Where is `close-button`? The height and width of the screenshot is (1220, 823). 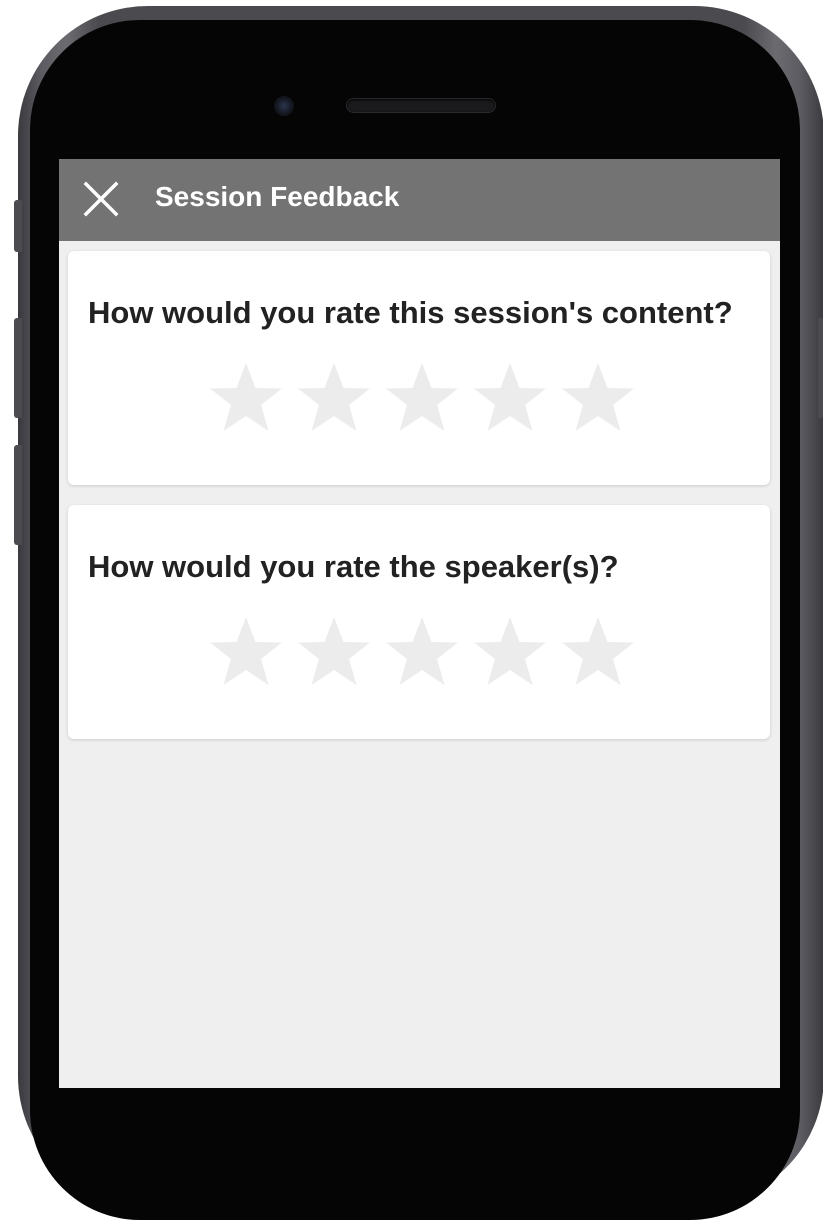 close-button is located at coordinates (101, 199).